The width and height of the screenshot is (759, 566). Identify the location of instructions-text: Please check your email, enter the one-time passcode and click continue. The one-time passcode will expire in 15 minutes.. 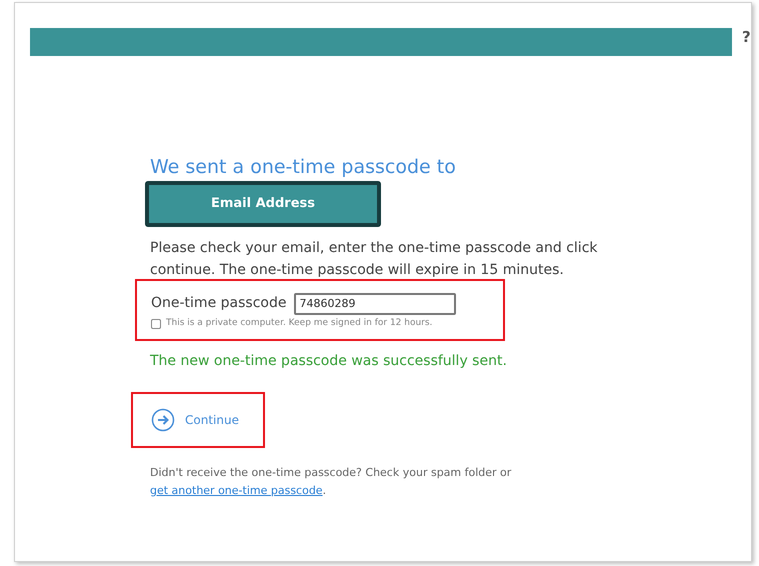
(374, 259).